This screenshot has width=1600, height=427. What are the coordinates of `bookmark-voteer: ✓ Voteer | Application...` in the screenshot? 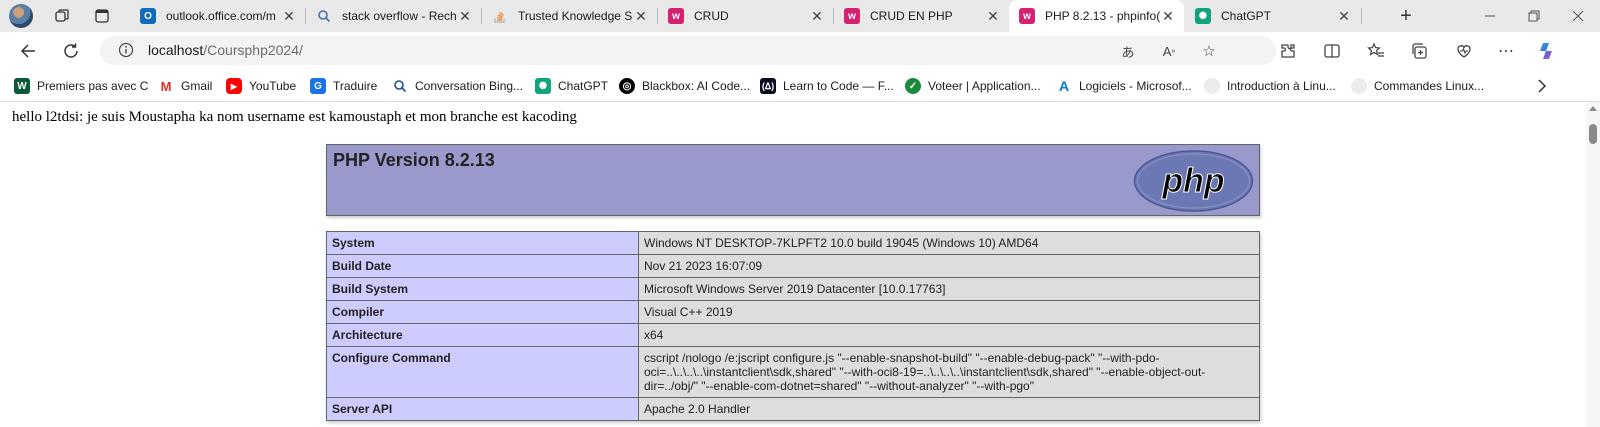 It's located at (973, 86).